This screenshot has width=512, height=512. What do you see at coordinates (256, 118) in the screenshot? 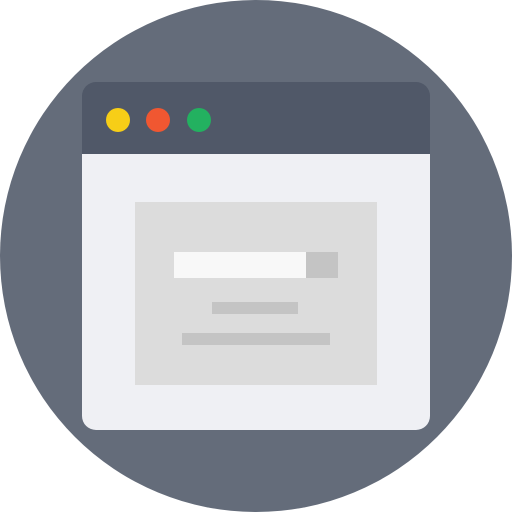
I see `window-titlebar` at bounding box center [256, 118].